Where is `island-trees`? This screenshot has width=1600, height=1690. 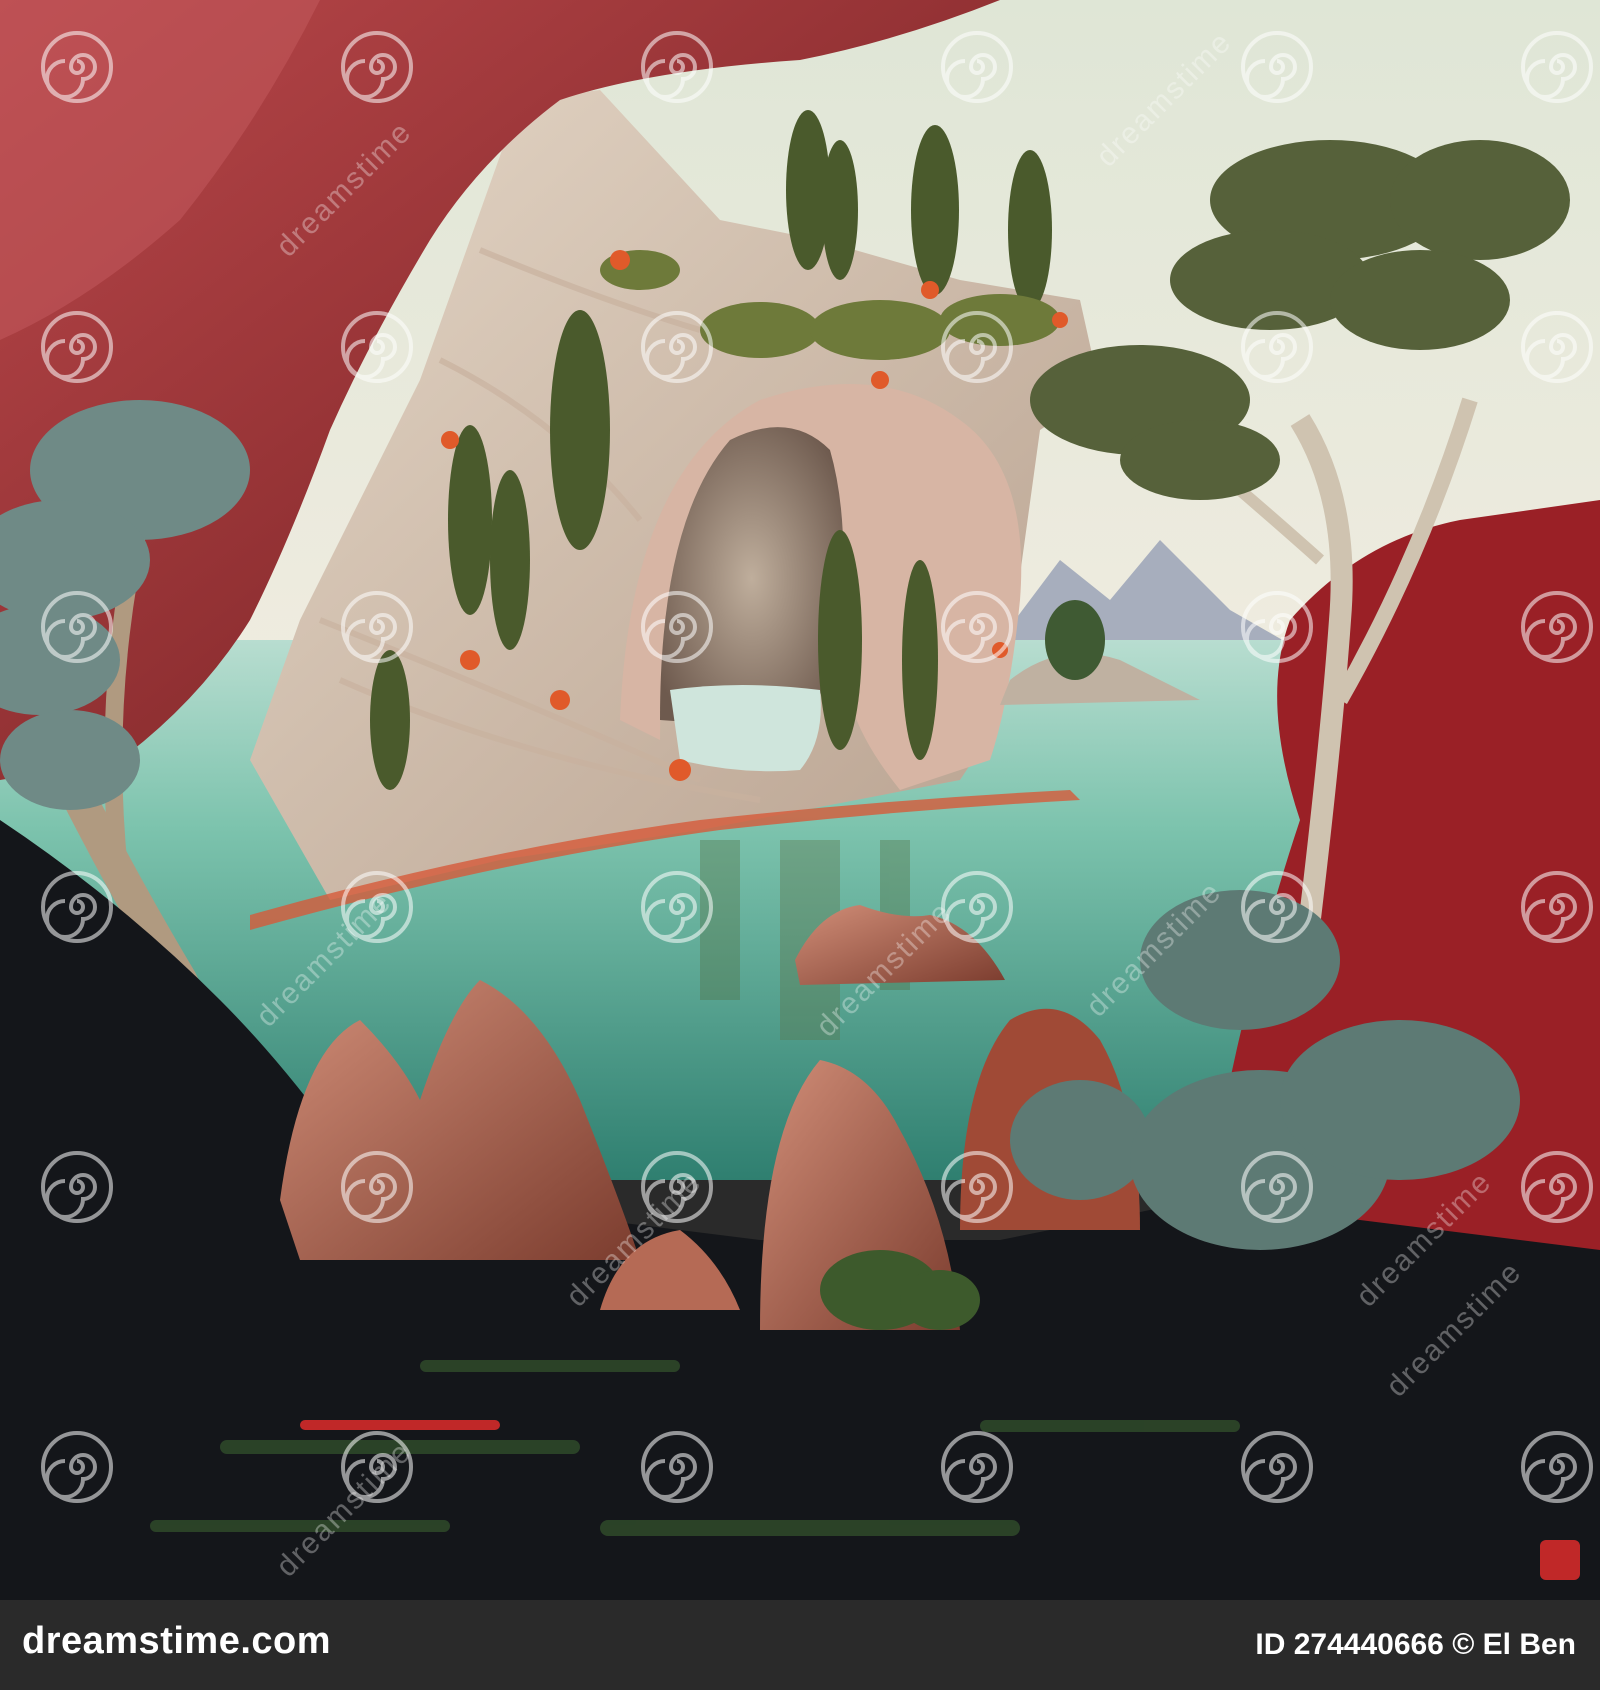
island-trees is located at coordinates (1075, 640).